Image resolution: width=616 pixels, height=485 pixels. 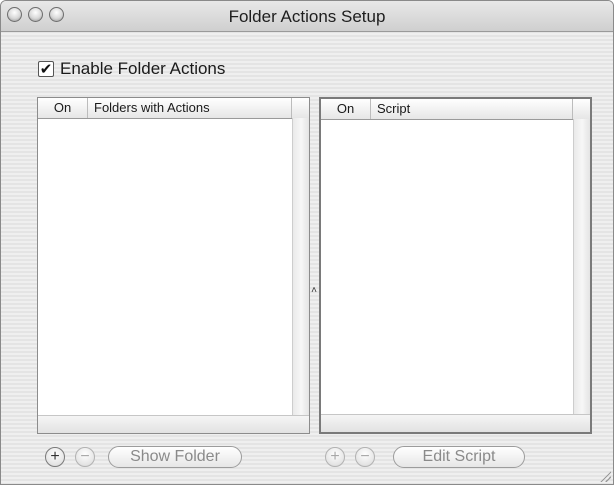 I want to click on scripts-table-header: On Script, so click(x=455, y=109).